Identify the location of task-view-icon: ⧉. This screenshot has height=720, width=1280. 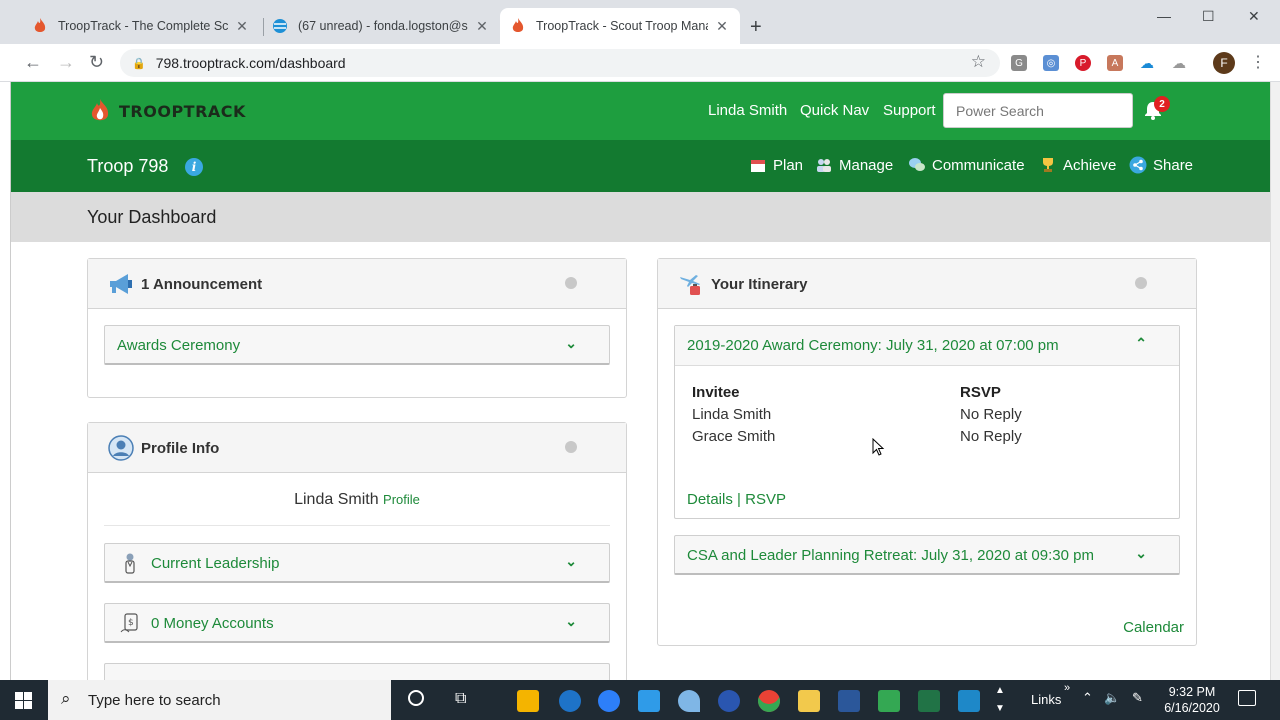
(460, 699).